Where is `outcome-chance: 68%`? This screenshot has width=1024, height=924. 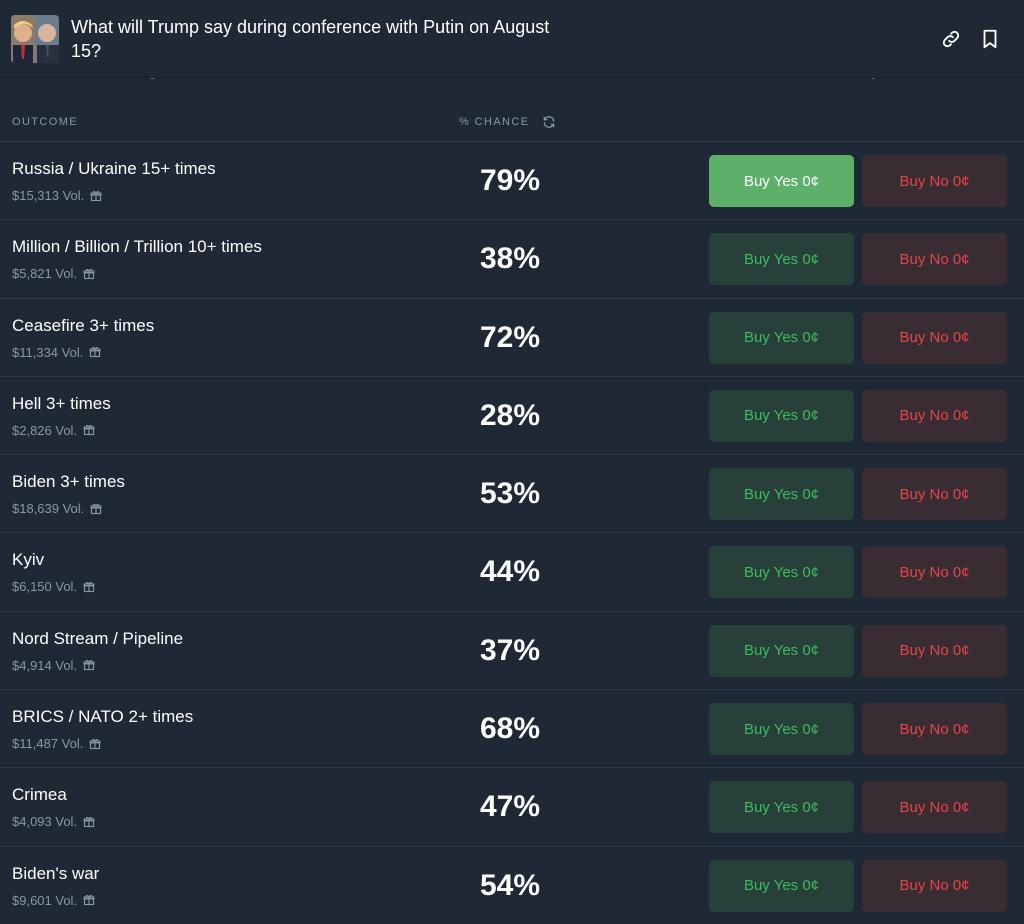
outcome-chance: 68% is located at coordinates (510, 729).